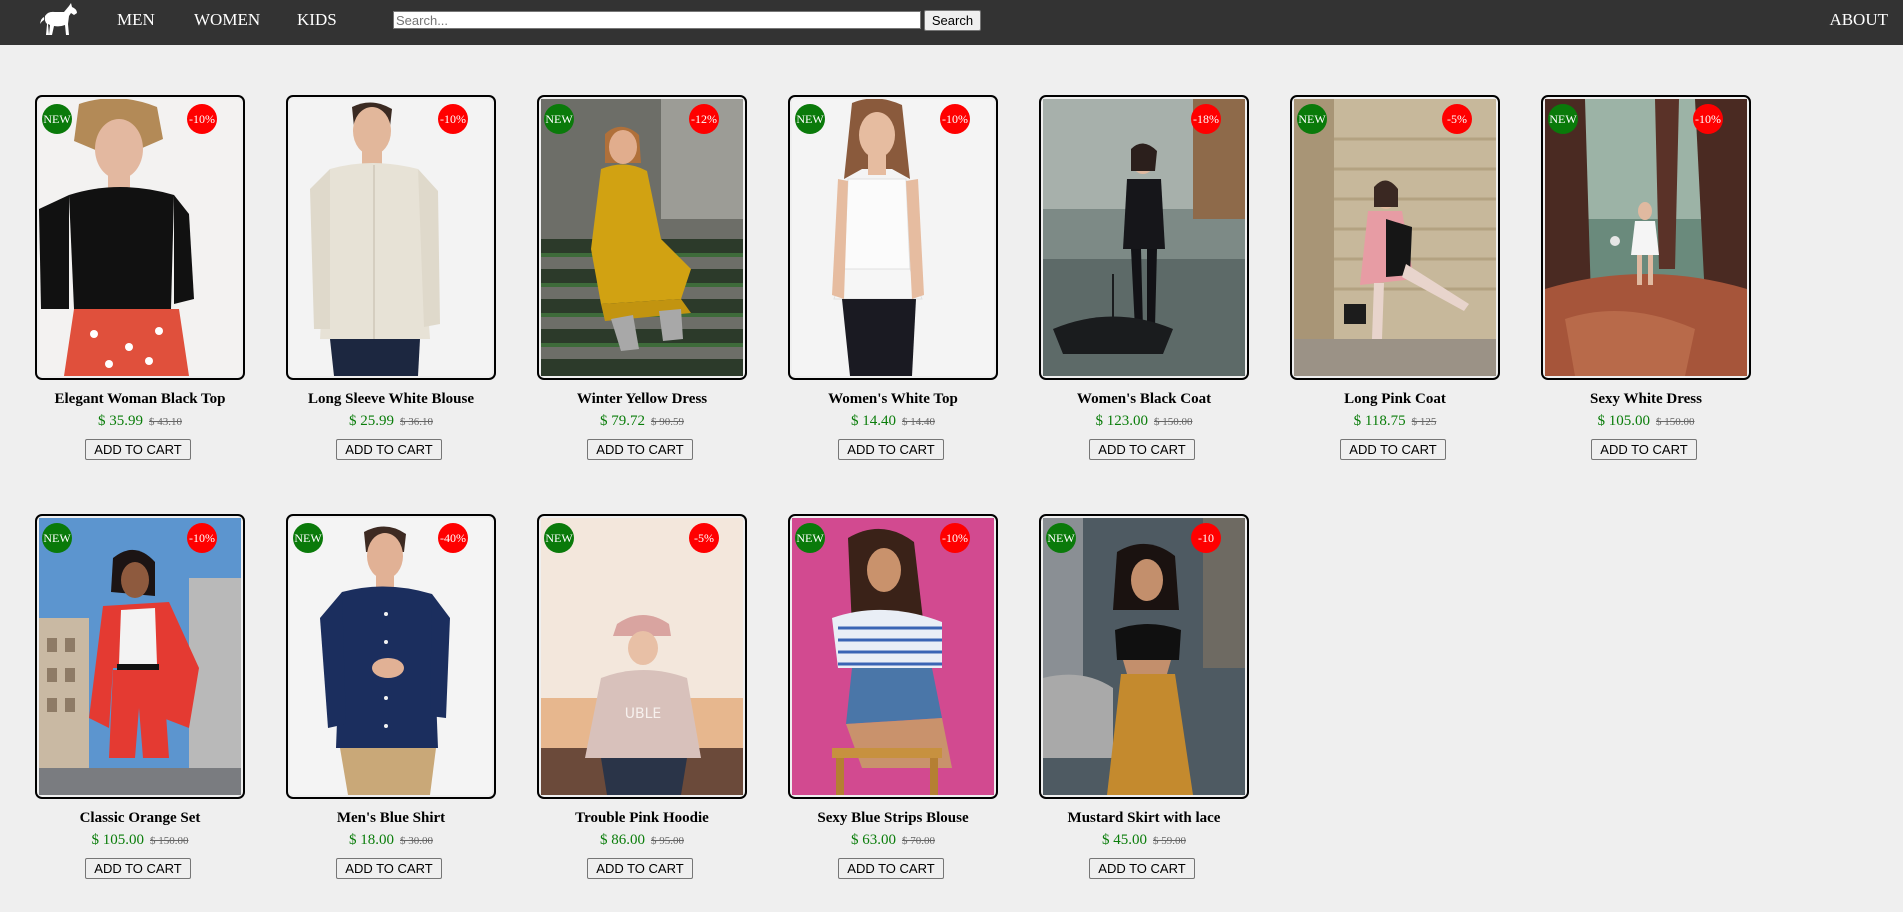 The width and height of the screenshot is (1903, 912). I want to click on price-row: $ 14.40 $ 14.40, so click(893, 421).